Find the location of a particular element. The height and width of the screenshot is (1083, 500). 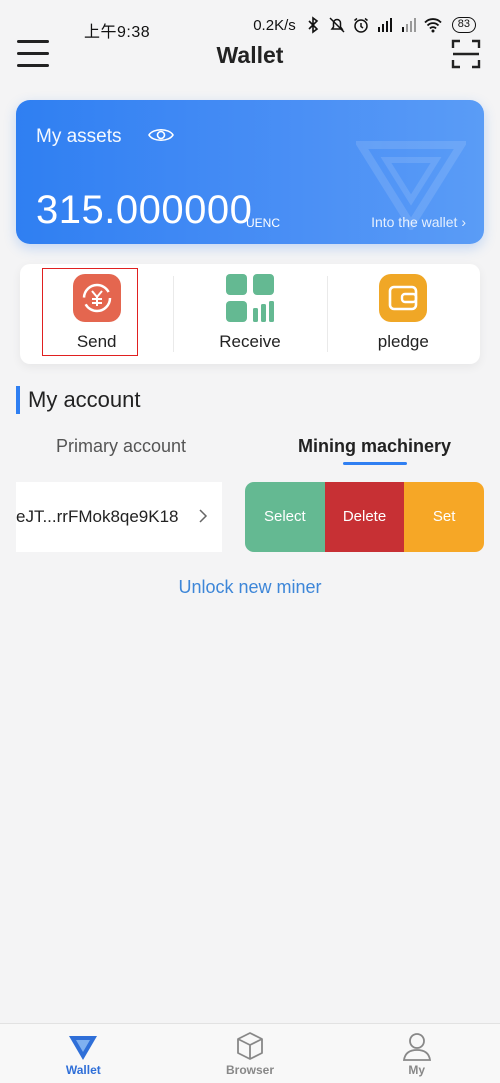

action-row: Send Receive pledge is located at coordinates (250, 314).